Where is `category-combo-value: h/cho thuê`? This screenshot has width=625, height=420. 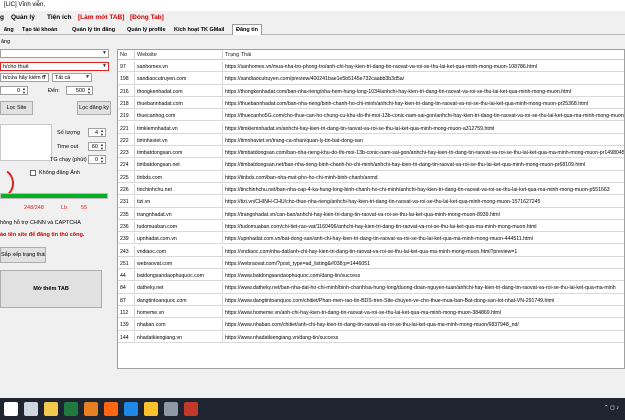
category-combo-value: h/cho thuê is located at coordinates (16, 67).